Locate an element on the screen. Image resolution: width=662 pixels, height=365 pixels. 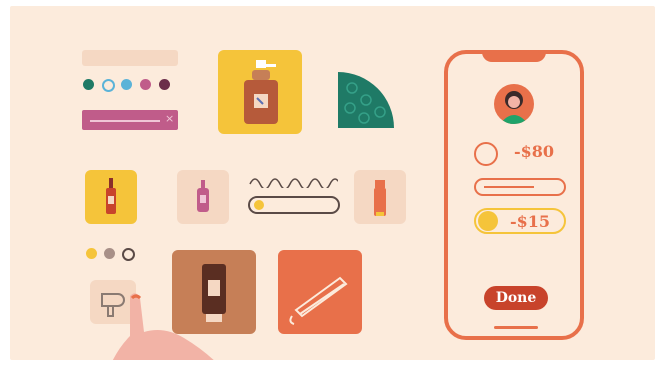
soap-bottle-tile is located at coordinates (260, 92).